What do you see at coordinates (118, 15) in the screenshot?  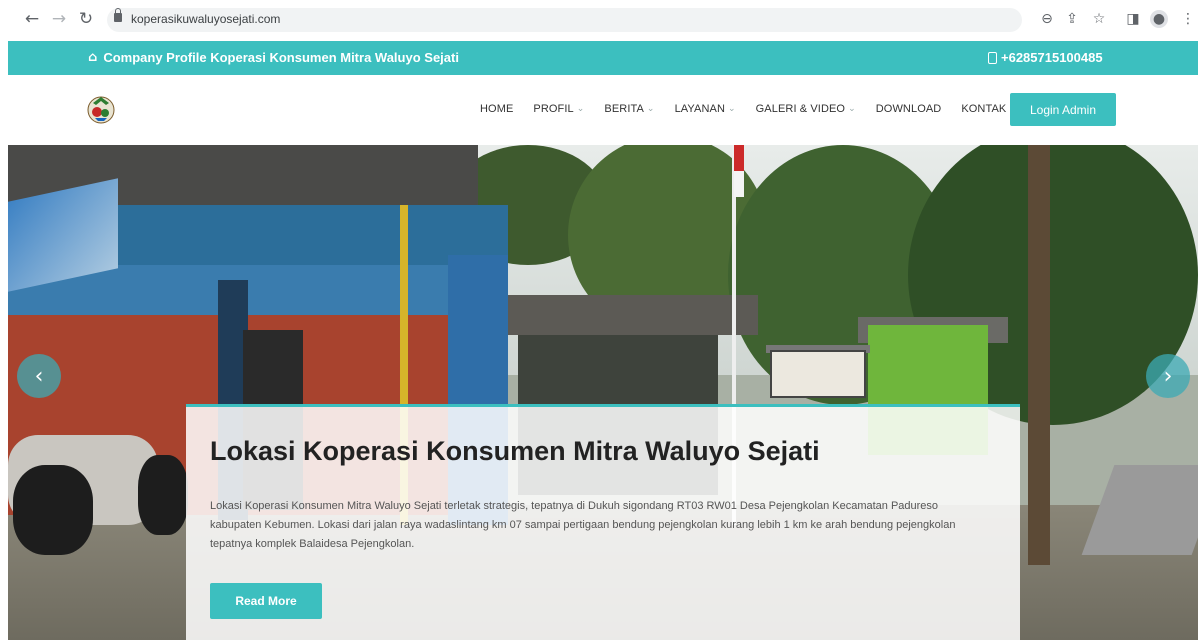 I see `lock-icon` at bounding box center [118, 15].